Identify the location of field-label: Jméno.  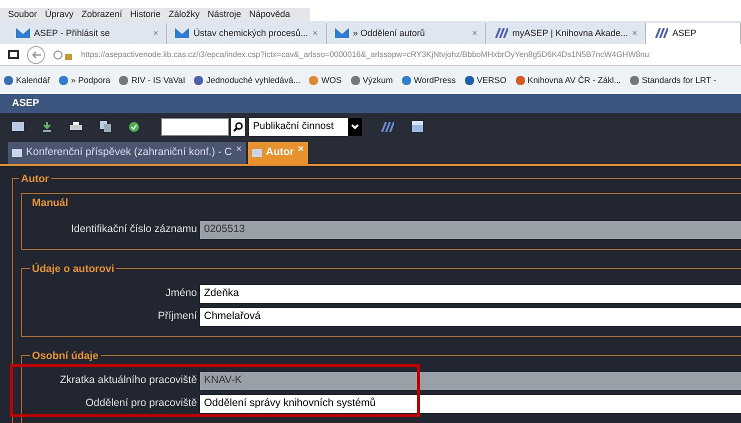
(180, 294).